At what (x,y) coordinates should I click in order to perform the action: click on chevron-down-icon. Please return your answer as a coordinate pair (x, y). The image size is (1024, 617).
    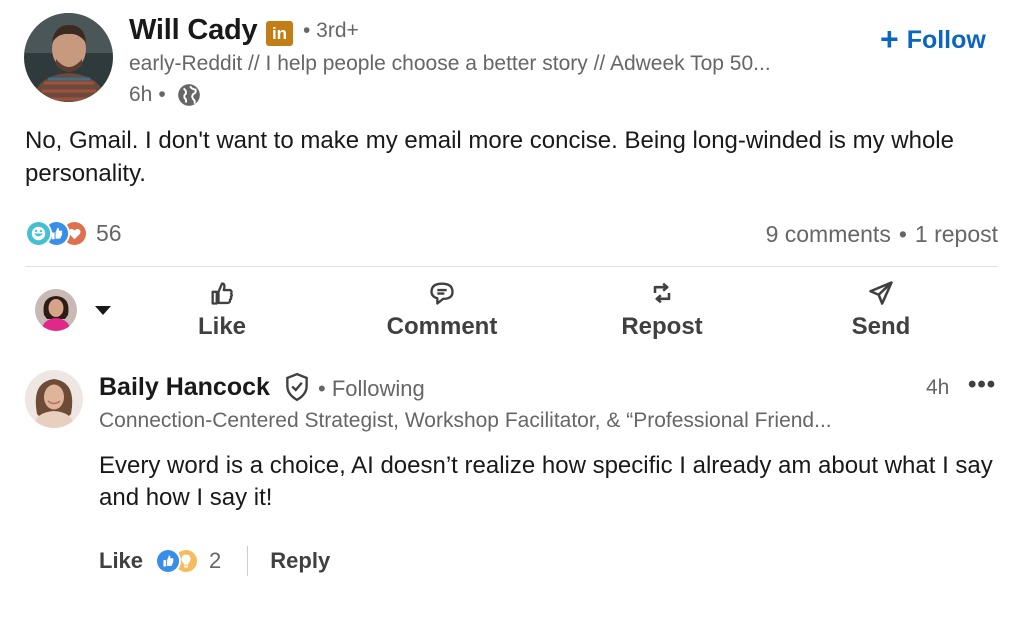
    Looking at the image, I should click on (103, 310).